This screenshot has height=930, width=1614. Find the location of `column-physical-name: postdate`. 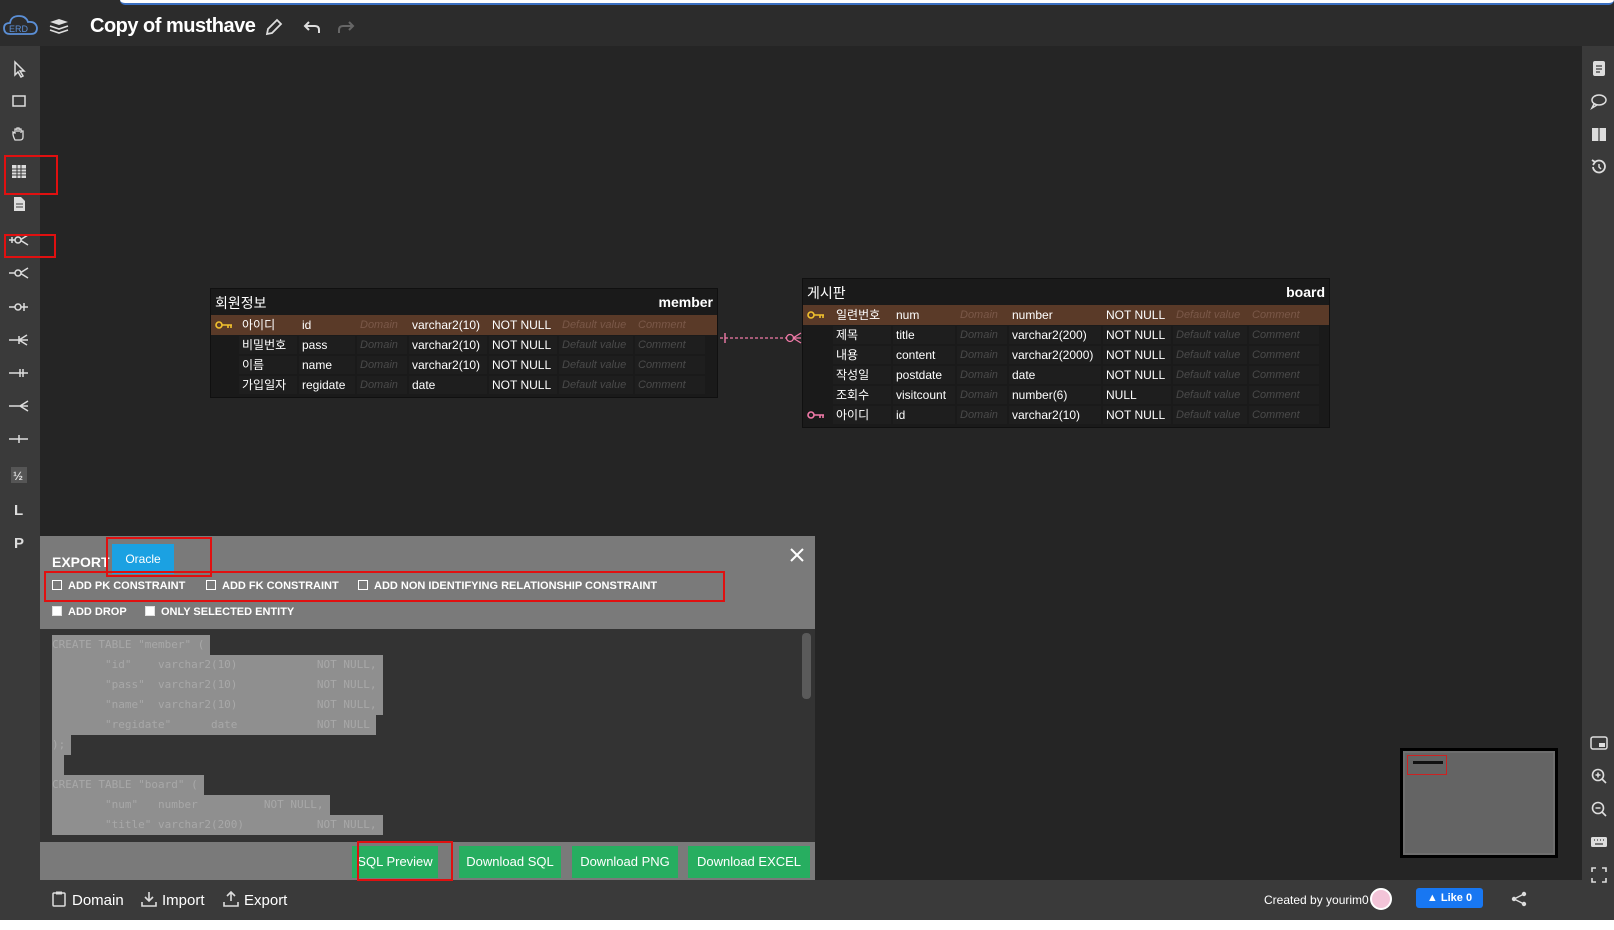

column-physical-name: postdate is located at coordinates (924, 375).